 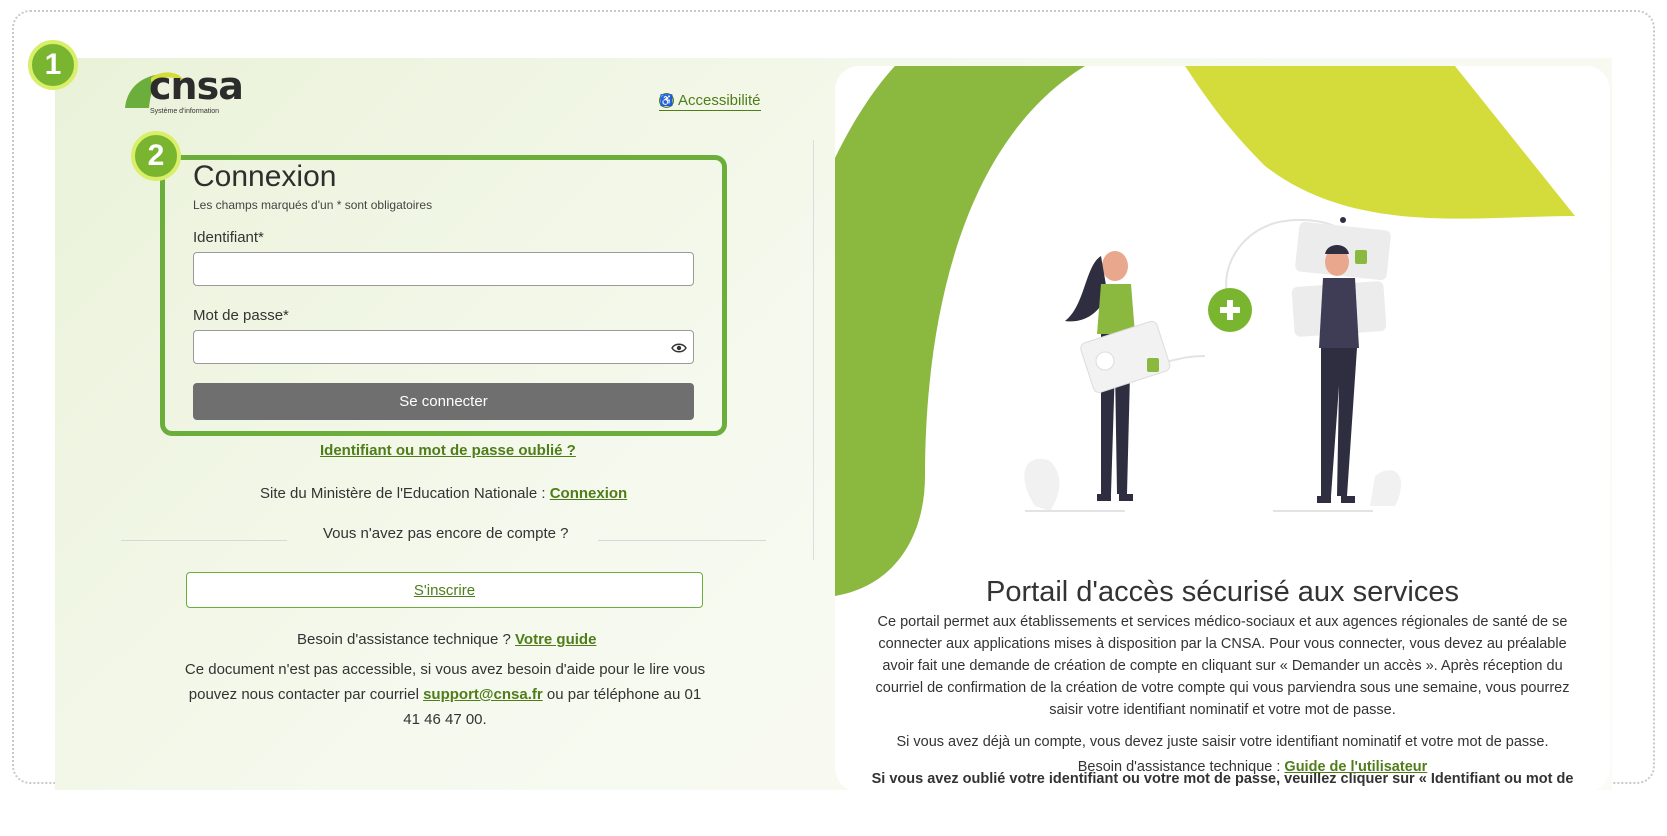 I want to click on signup-label: S'inscrire, so click(x=444, y=590).